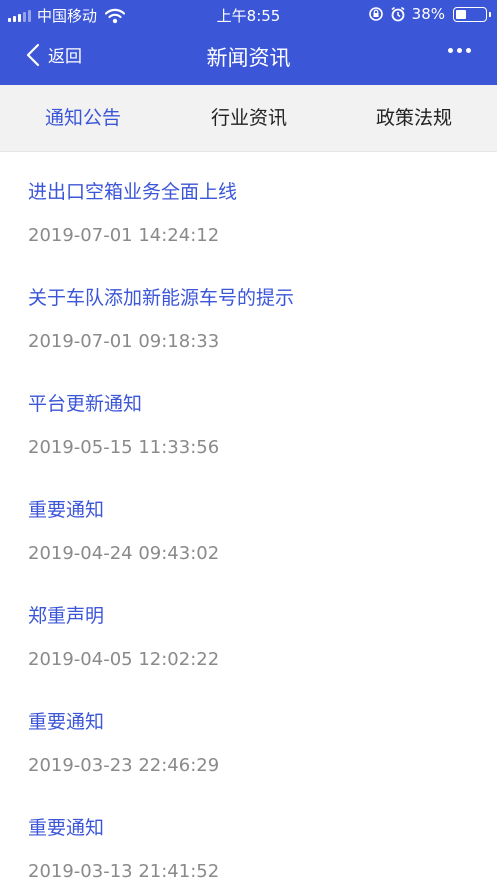  What do you see at coordinates (124, 235) in the screenshot?
I see `news-date: 2019-07-01 14:24:12` at bounding box center [124, 235].